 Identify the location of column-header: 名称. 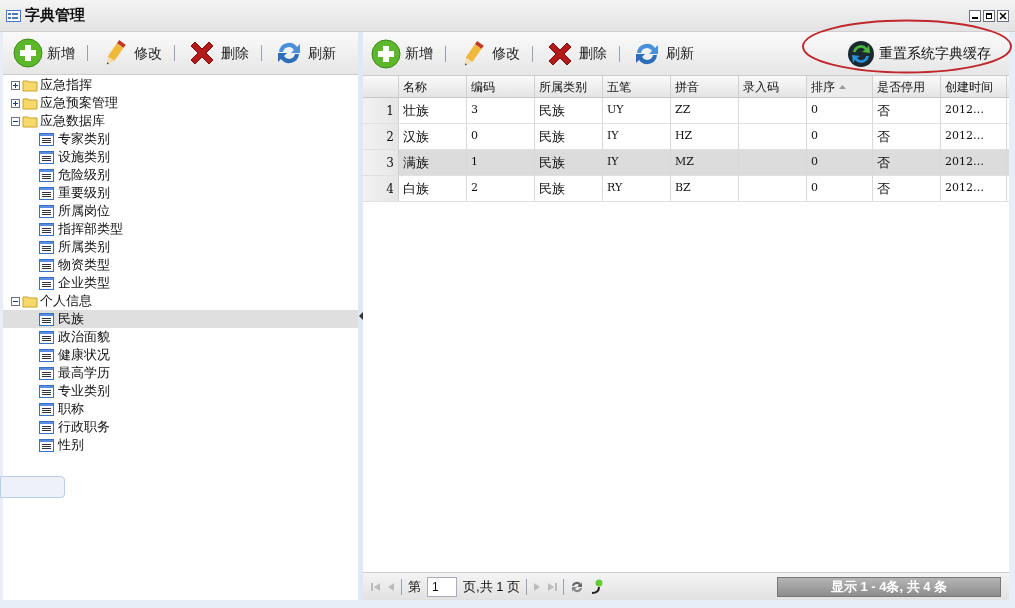
(433, 86).